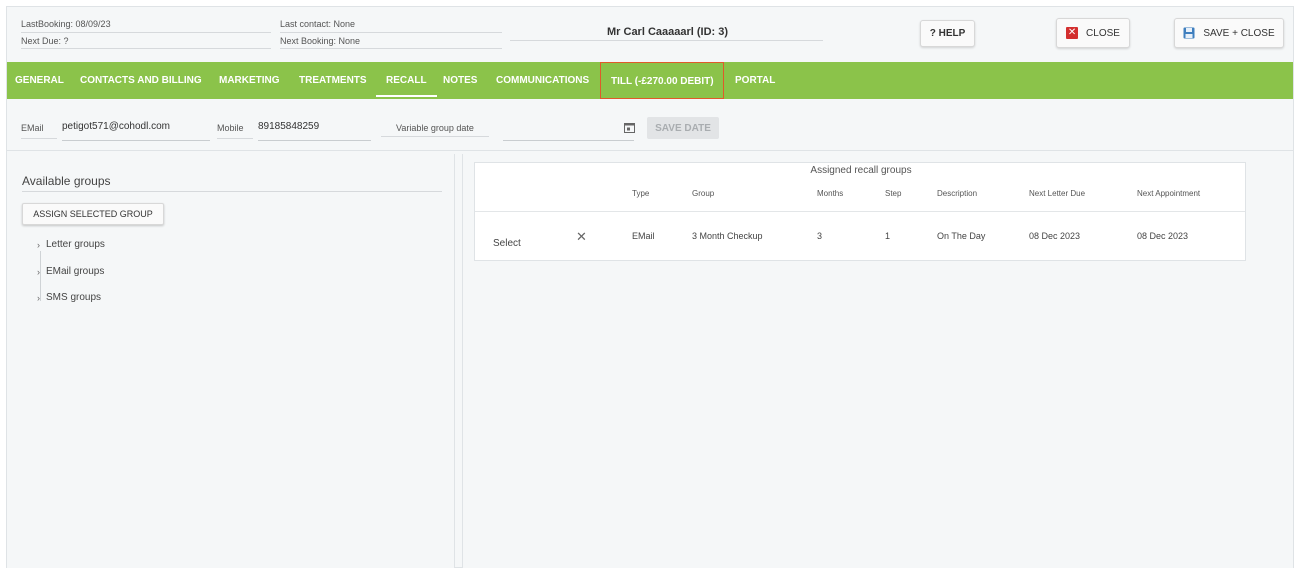 Image resolution: width=1300 pixels, height=573 pixels. I want to click on tab-notes: NOTES, so click(460, 80).